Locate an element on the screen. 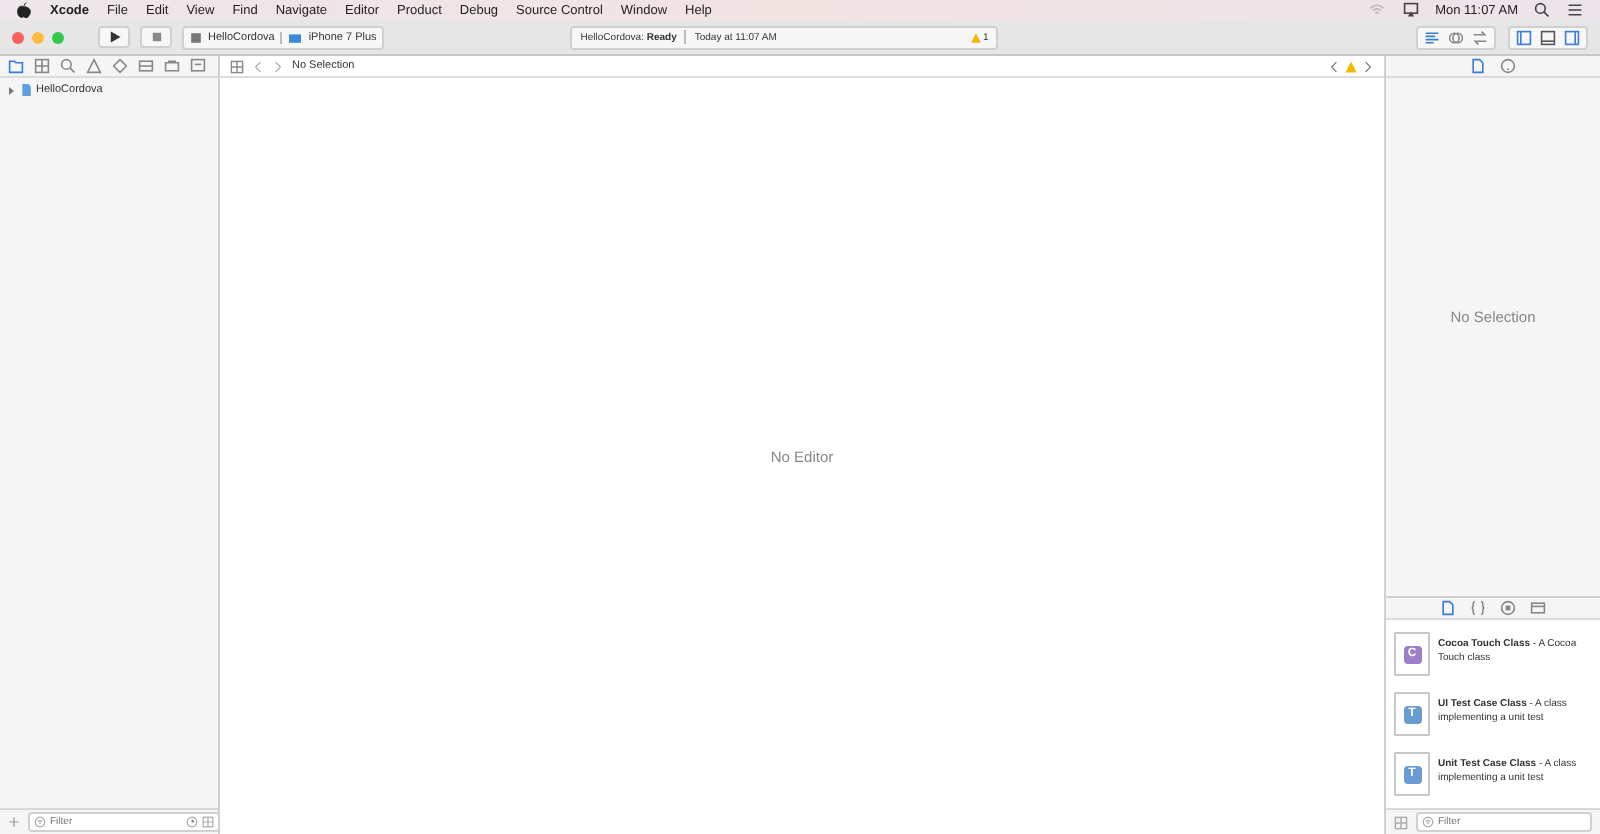 This screenshot has width=1600, height=834. stop-icon is located at coordinates (156, 37).